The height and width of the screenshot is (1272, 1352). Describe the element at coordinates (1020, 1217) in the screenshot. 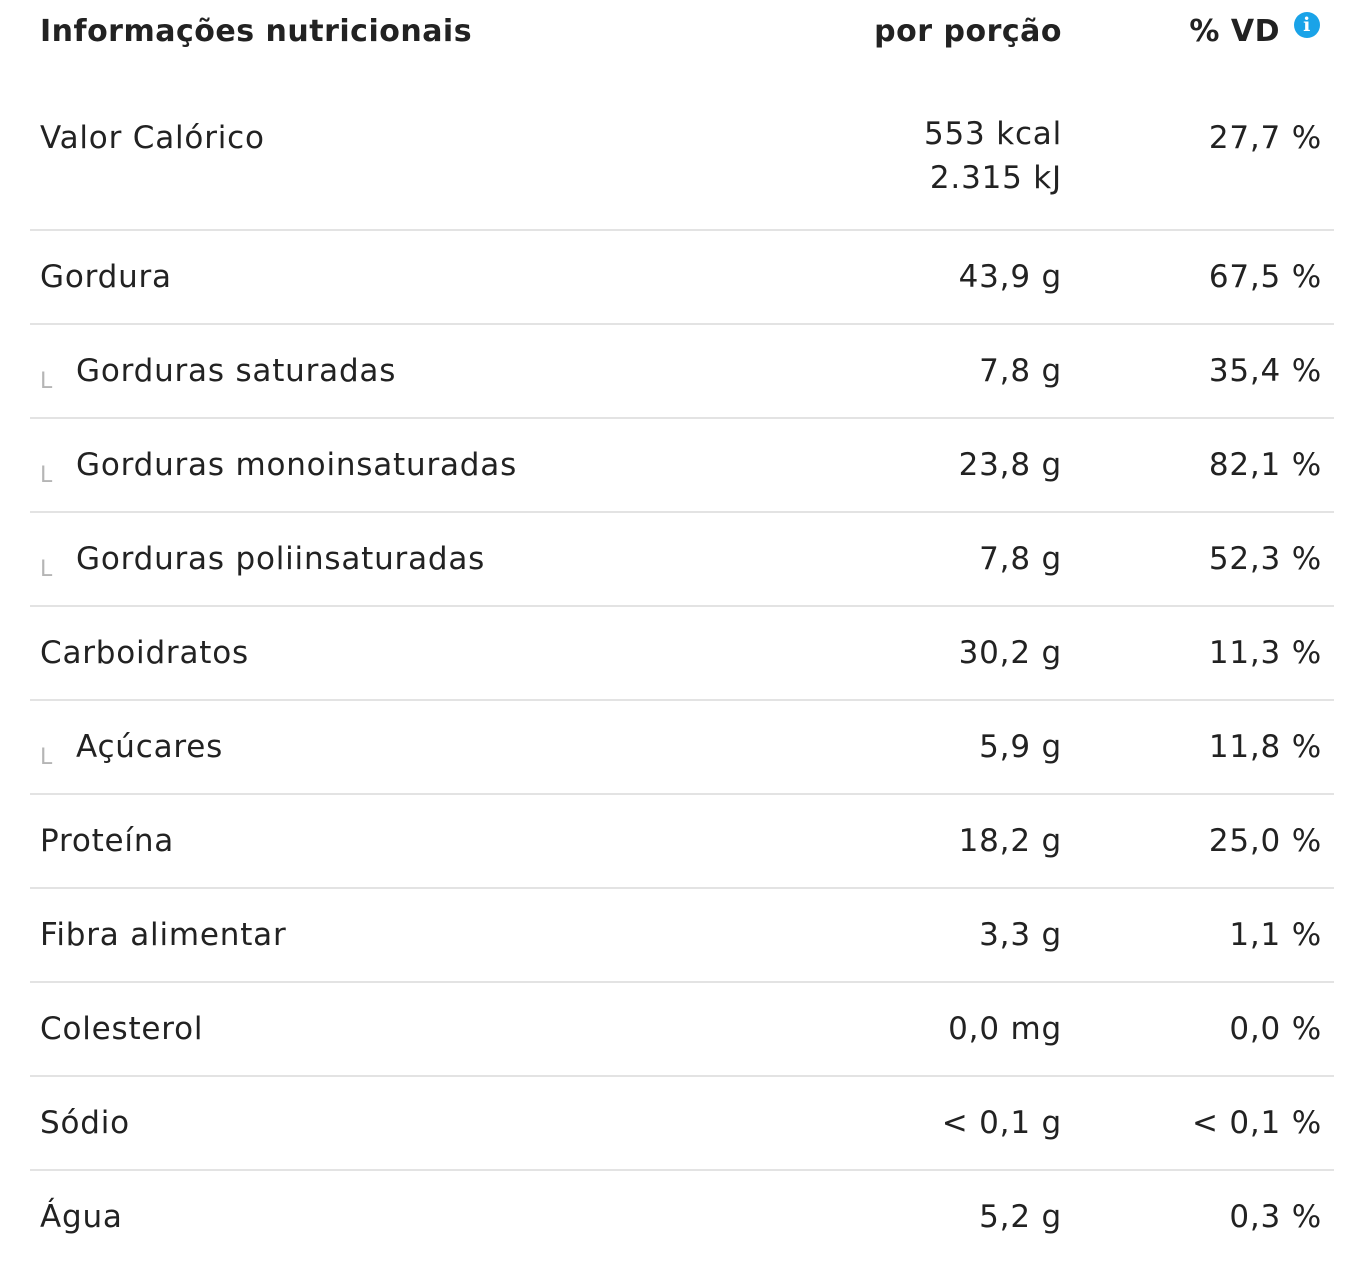

I see `nutrient-amount: 5,2 g` at that location.